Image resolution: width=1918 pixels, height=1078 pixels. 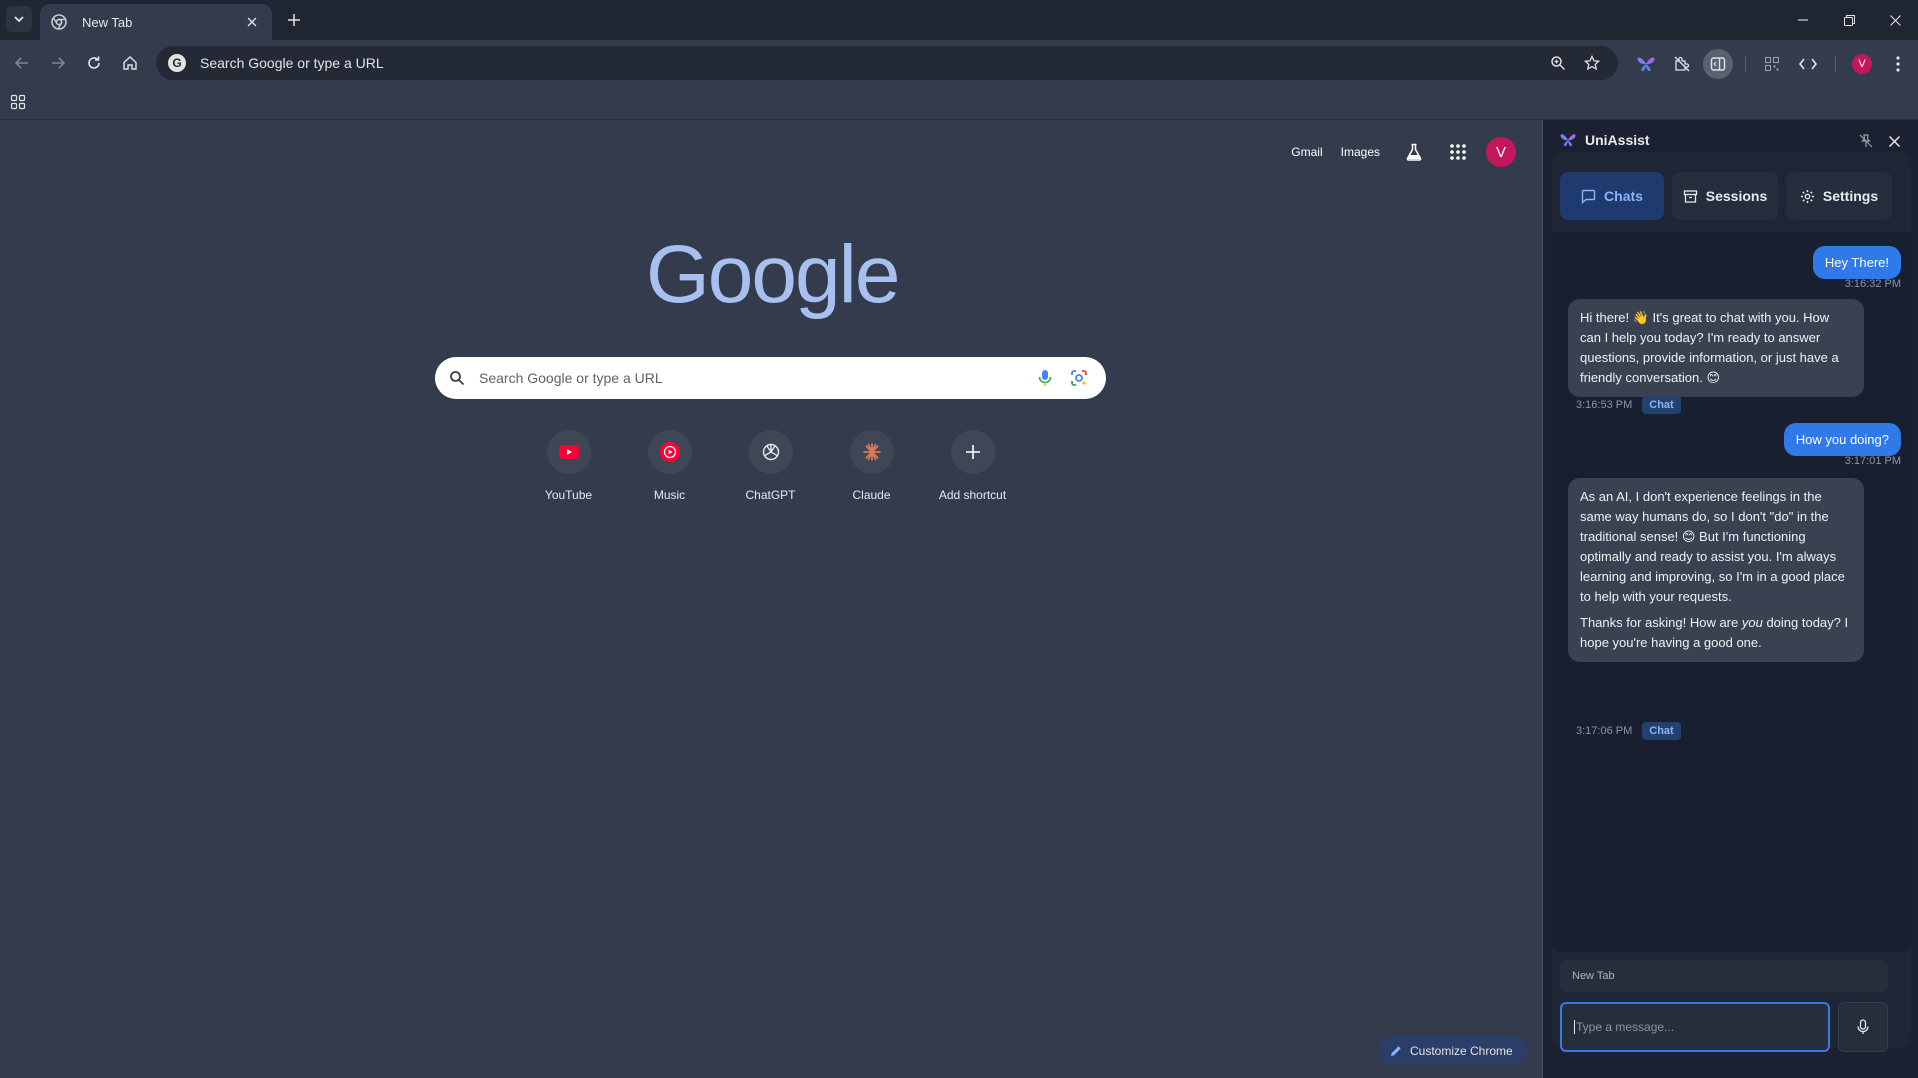 I want to click on chrome-menu-button, so click(x=1898, y=64).